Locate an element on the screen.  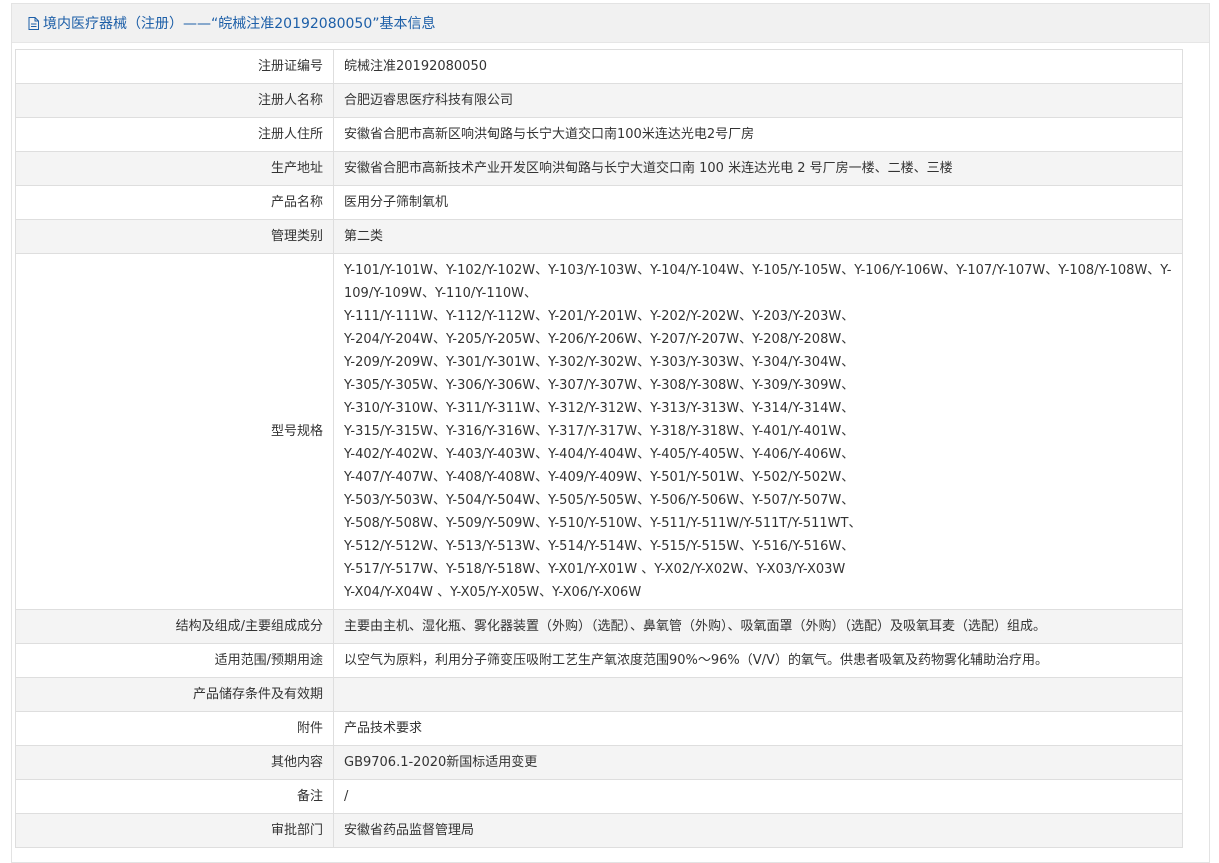
row-label: 其他内容 is located at coordinates (174, 762).